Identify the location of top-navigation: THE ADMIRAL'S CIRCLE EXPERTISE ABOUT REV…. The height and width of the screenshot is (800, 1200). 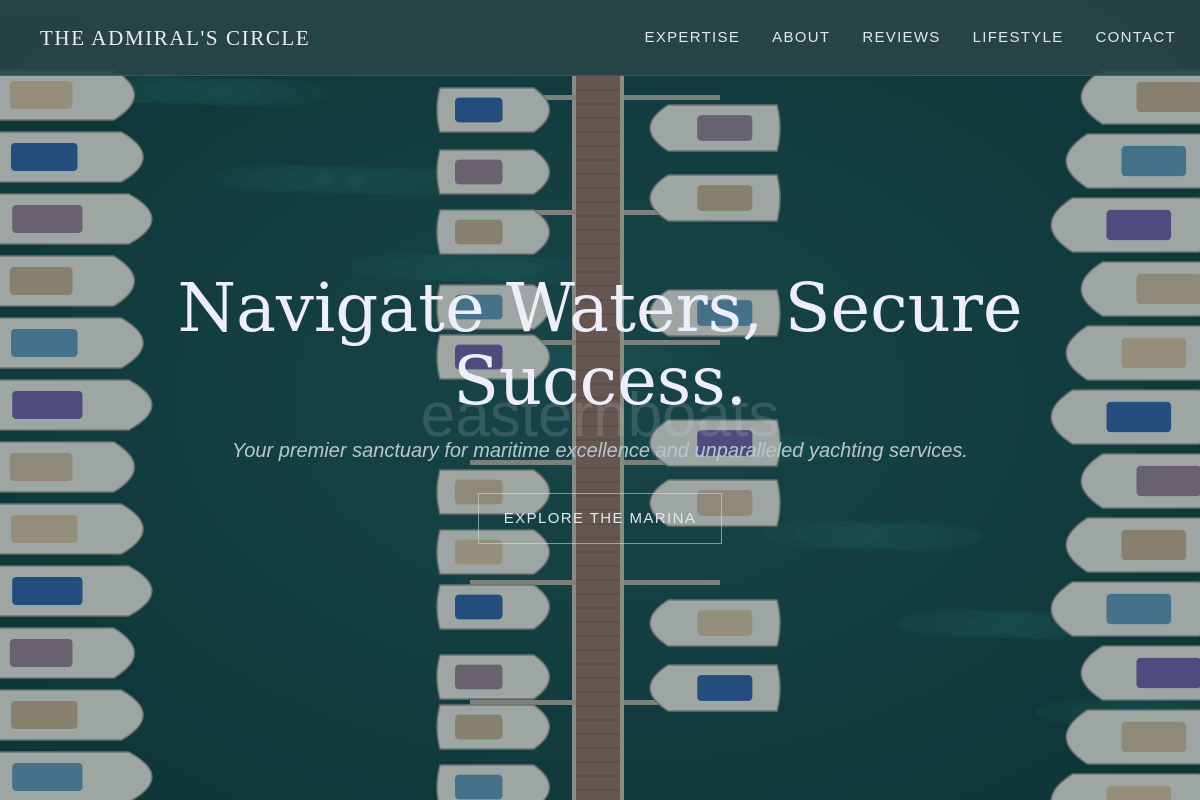
(600, 38).